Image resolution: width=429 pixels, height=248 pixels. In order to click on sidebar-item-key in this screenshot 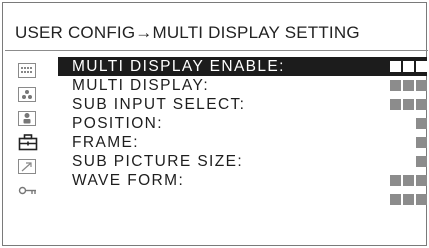, I will do `click(36, 190)`.